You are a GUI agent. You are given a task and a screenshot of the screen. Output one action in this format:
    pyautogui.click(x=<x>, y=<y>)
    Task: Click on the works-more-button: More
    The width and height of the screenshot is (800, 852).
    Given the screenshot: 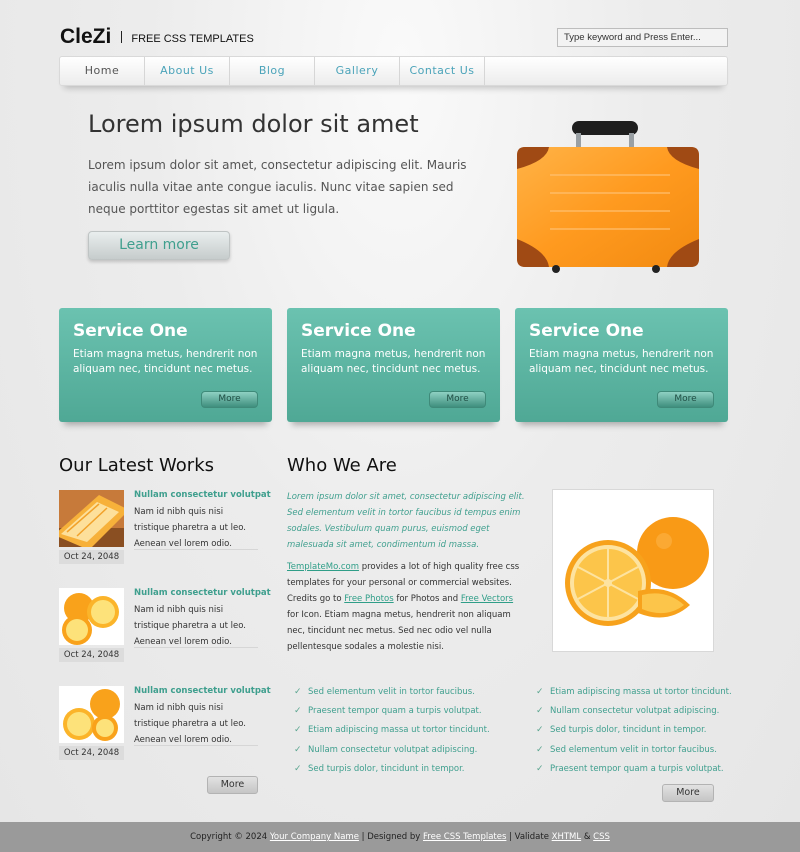 What is the action you would take?
    pyautogui.click(x=232, y=785)
    